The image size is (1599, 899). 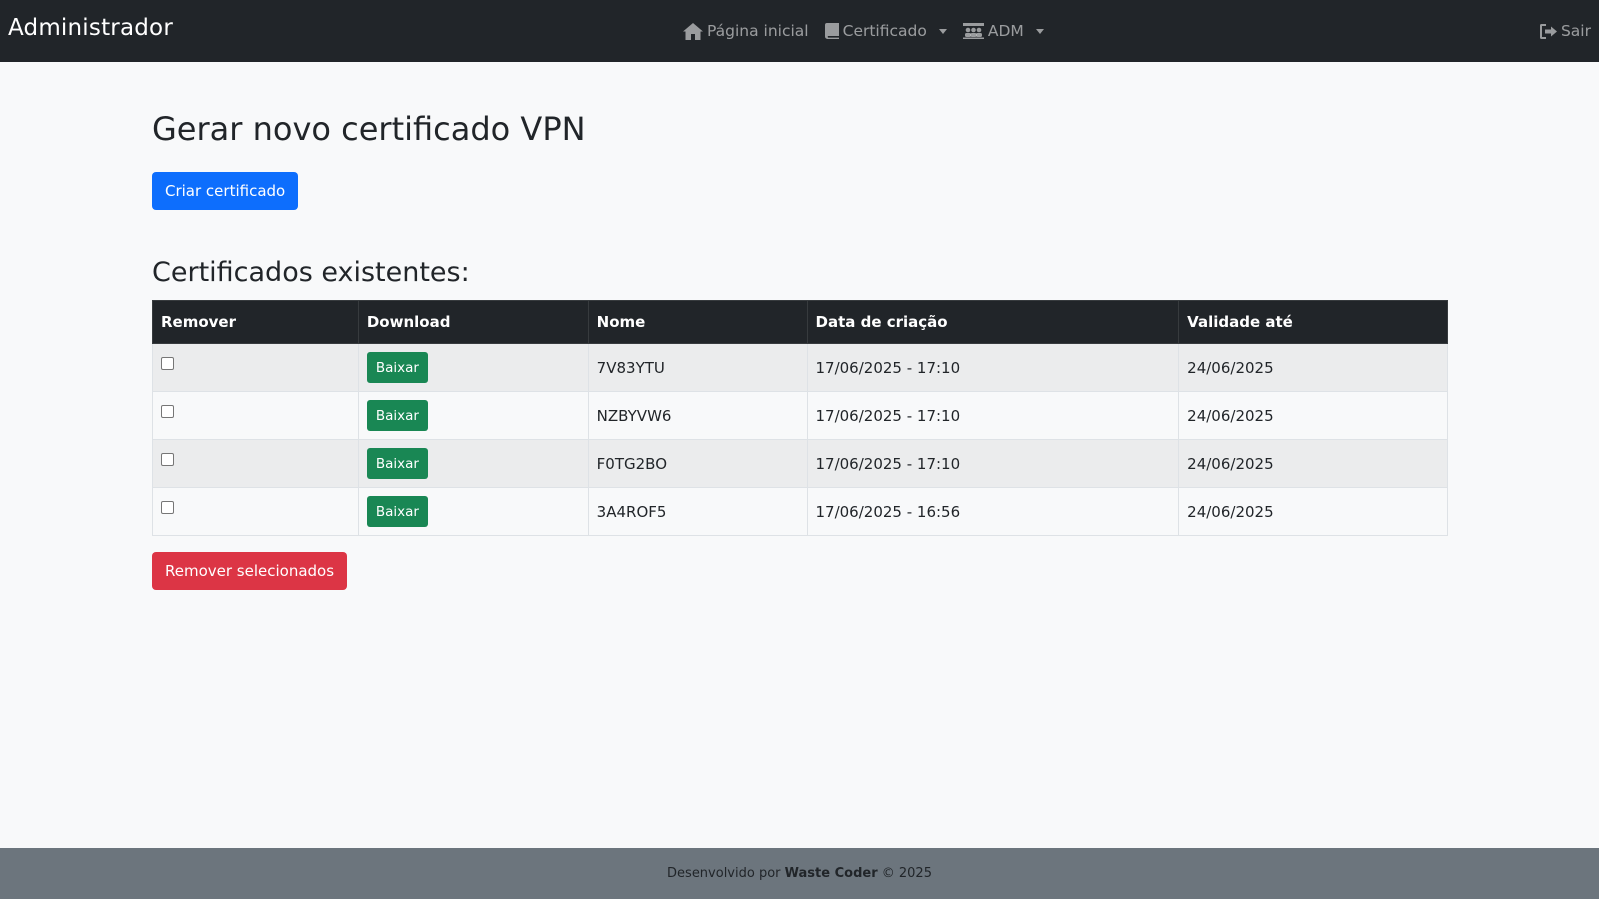 I want to click on page-footer: Desenvolvido por Waste Coder © 2025, so click(x=799, y=873).